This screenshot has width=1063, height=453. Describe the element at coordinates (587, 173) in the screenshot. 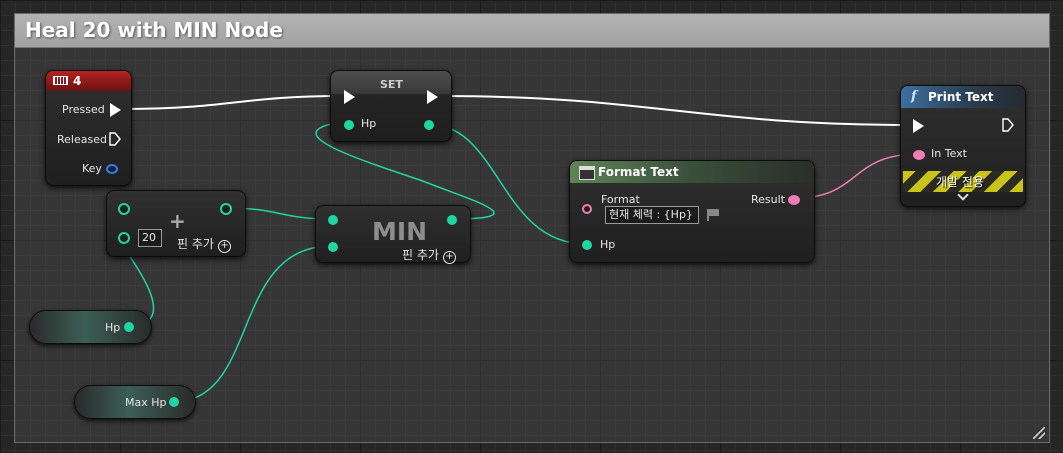

I see `format-function-icon` at that location.